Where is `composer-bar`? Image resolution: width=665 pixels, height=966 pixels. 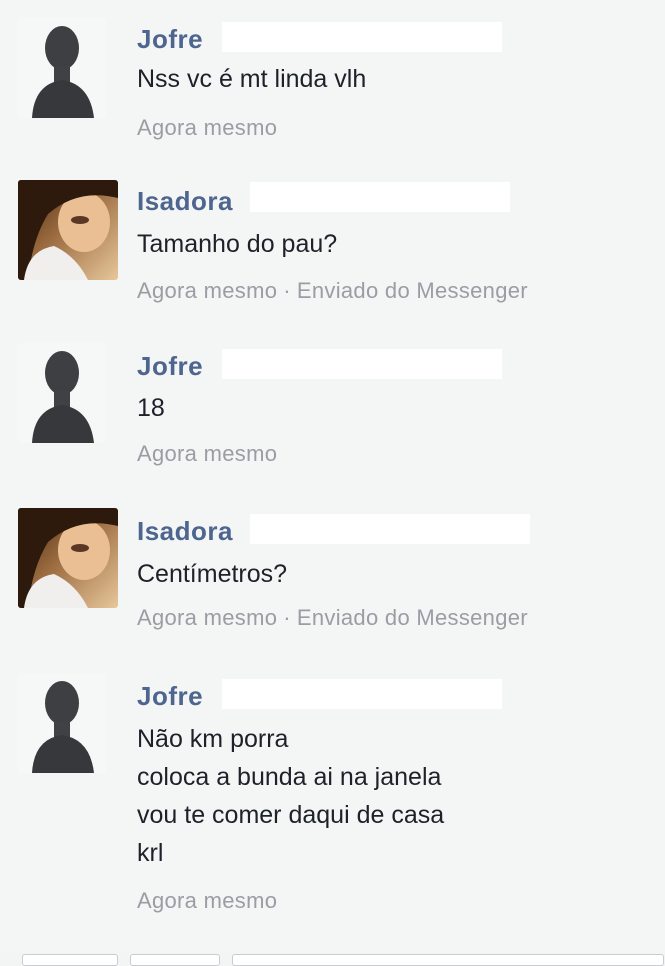 composer-bar is located at coordinates (332, 959).